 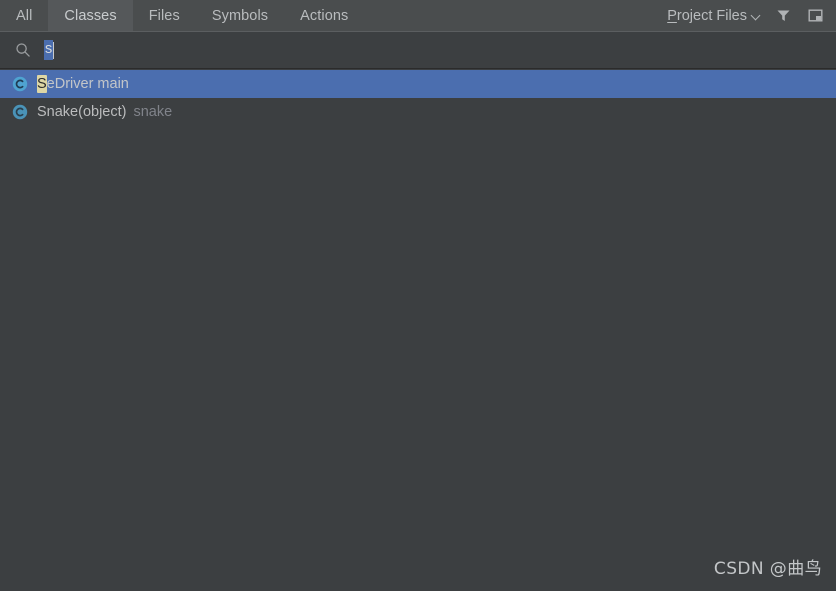 I want to click on result-row-label: SeDriver main, so click(x=83, y=83).